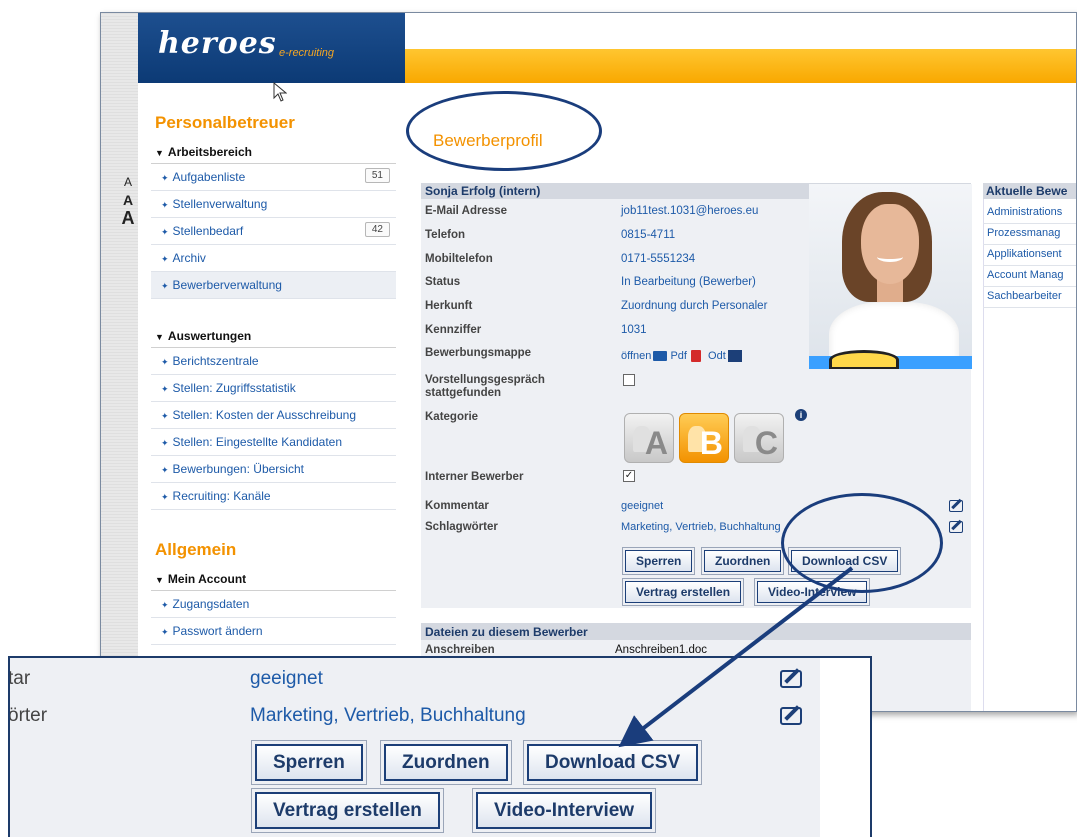 The image size is (1077, 837). Describe the element at coordinates (220, 204) in the screenshot. I see `sidebar-item-label: Stellenverwaltung` at that location.